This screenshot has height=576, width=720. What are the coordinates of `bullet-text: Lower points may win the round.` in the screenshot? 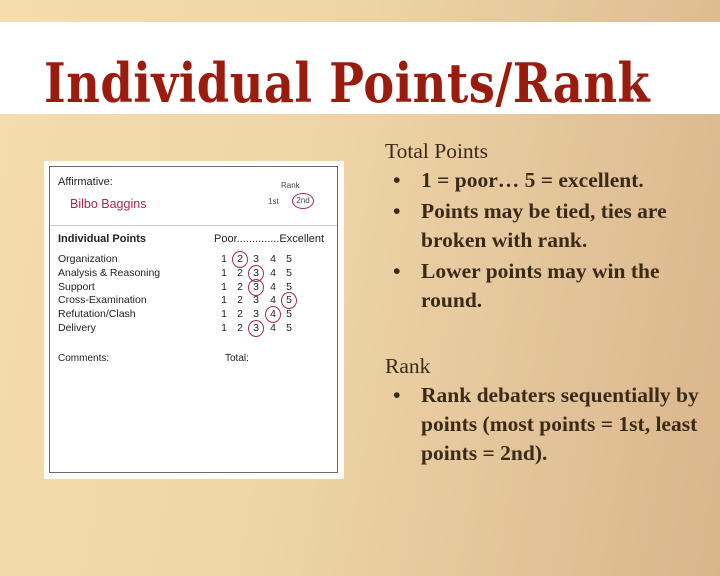 It's located at (540, 285).